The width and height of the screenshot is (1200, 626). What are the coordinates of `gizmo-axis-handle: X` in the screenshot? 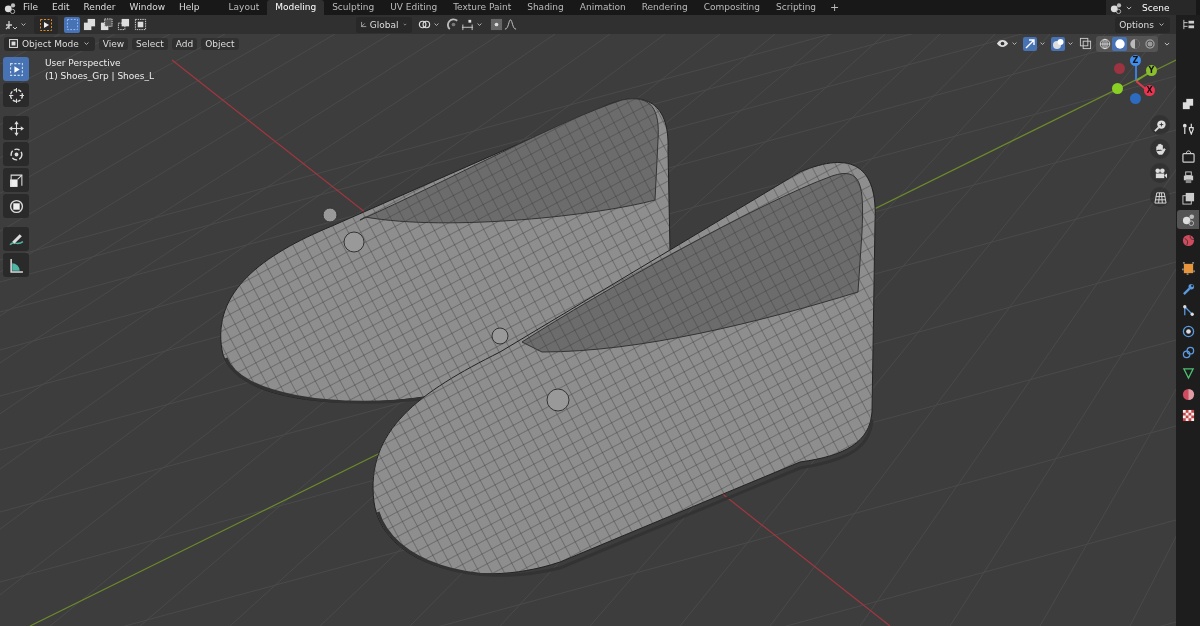 It's located at (1149, 90).